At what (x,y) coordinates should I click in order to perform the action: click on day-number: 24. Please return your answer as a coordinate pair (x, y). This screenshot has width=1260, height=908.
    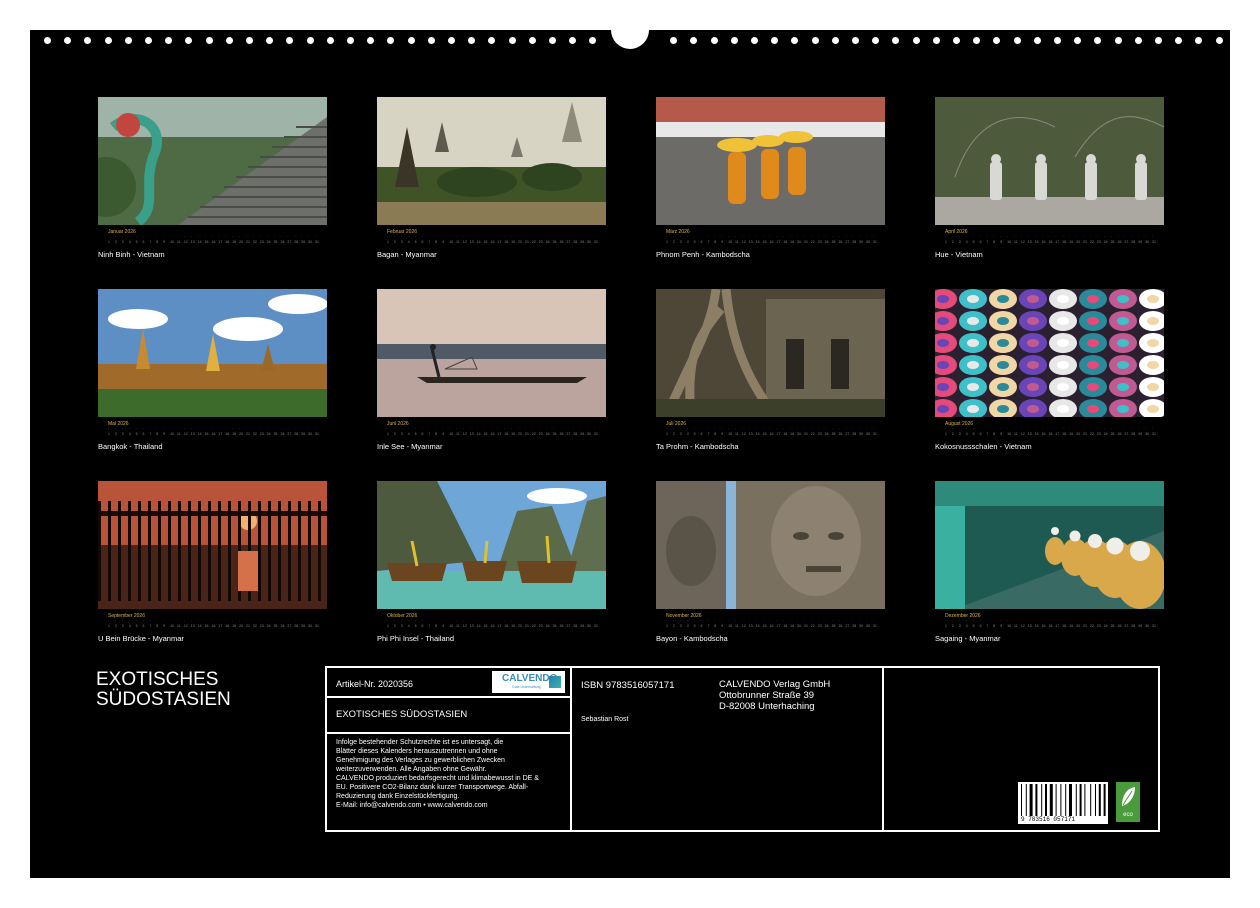
    Looking at the image, I should click on (268, 626).